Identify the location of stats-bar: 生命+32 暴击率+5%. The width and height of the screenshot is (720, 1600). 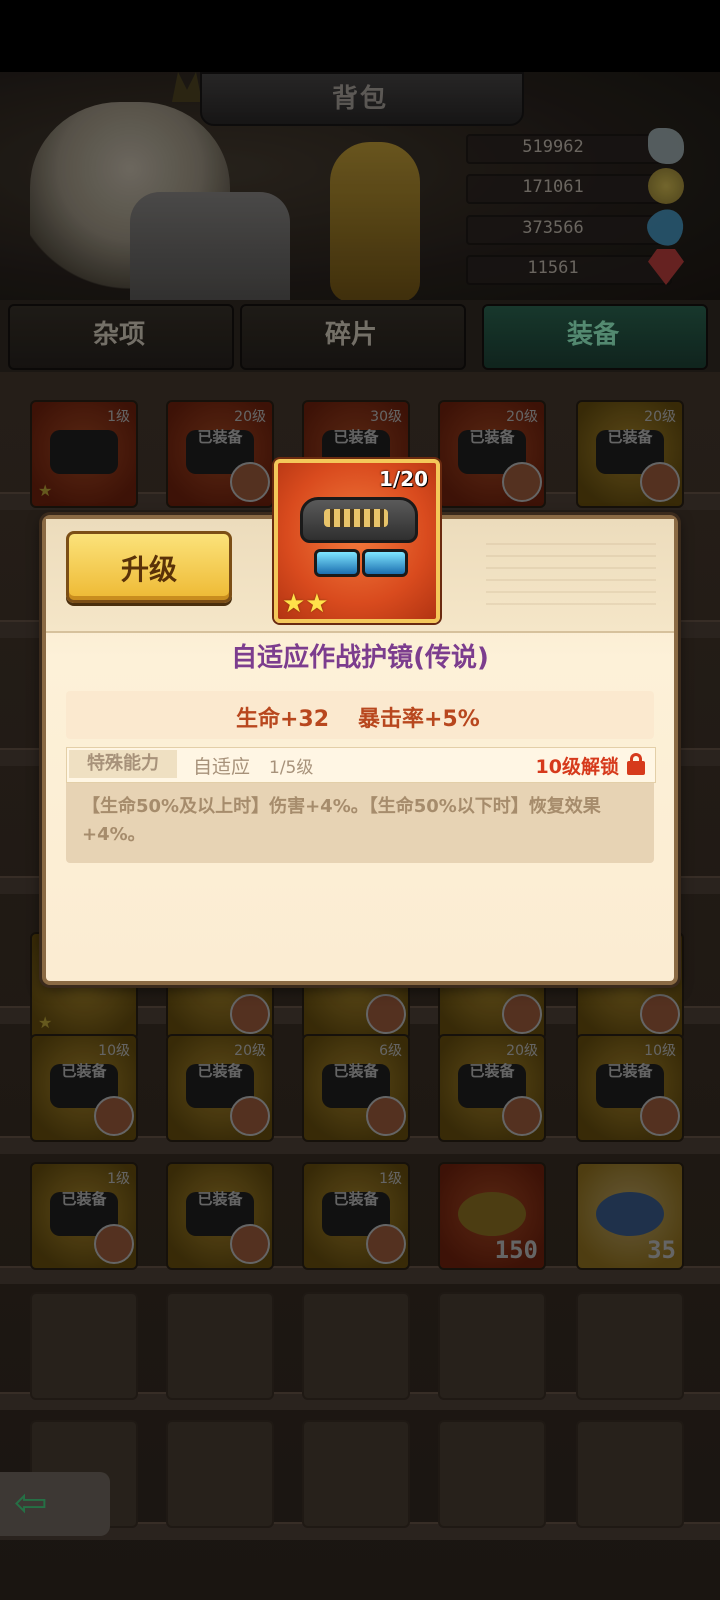
(360, 715).